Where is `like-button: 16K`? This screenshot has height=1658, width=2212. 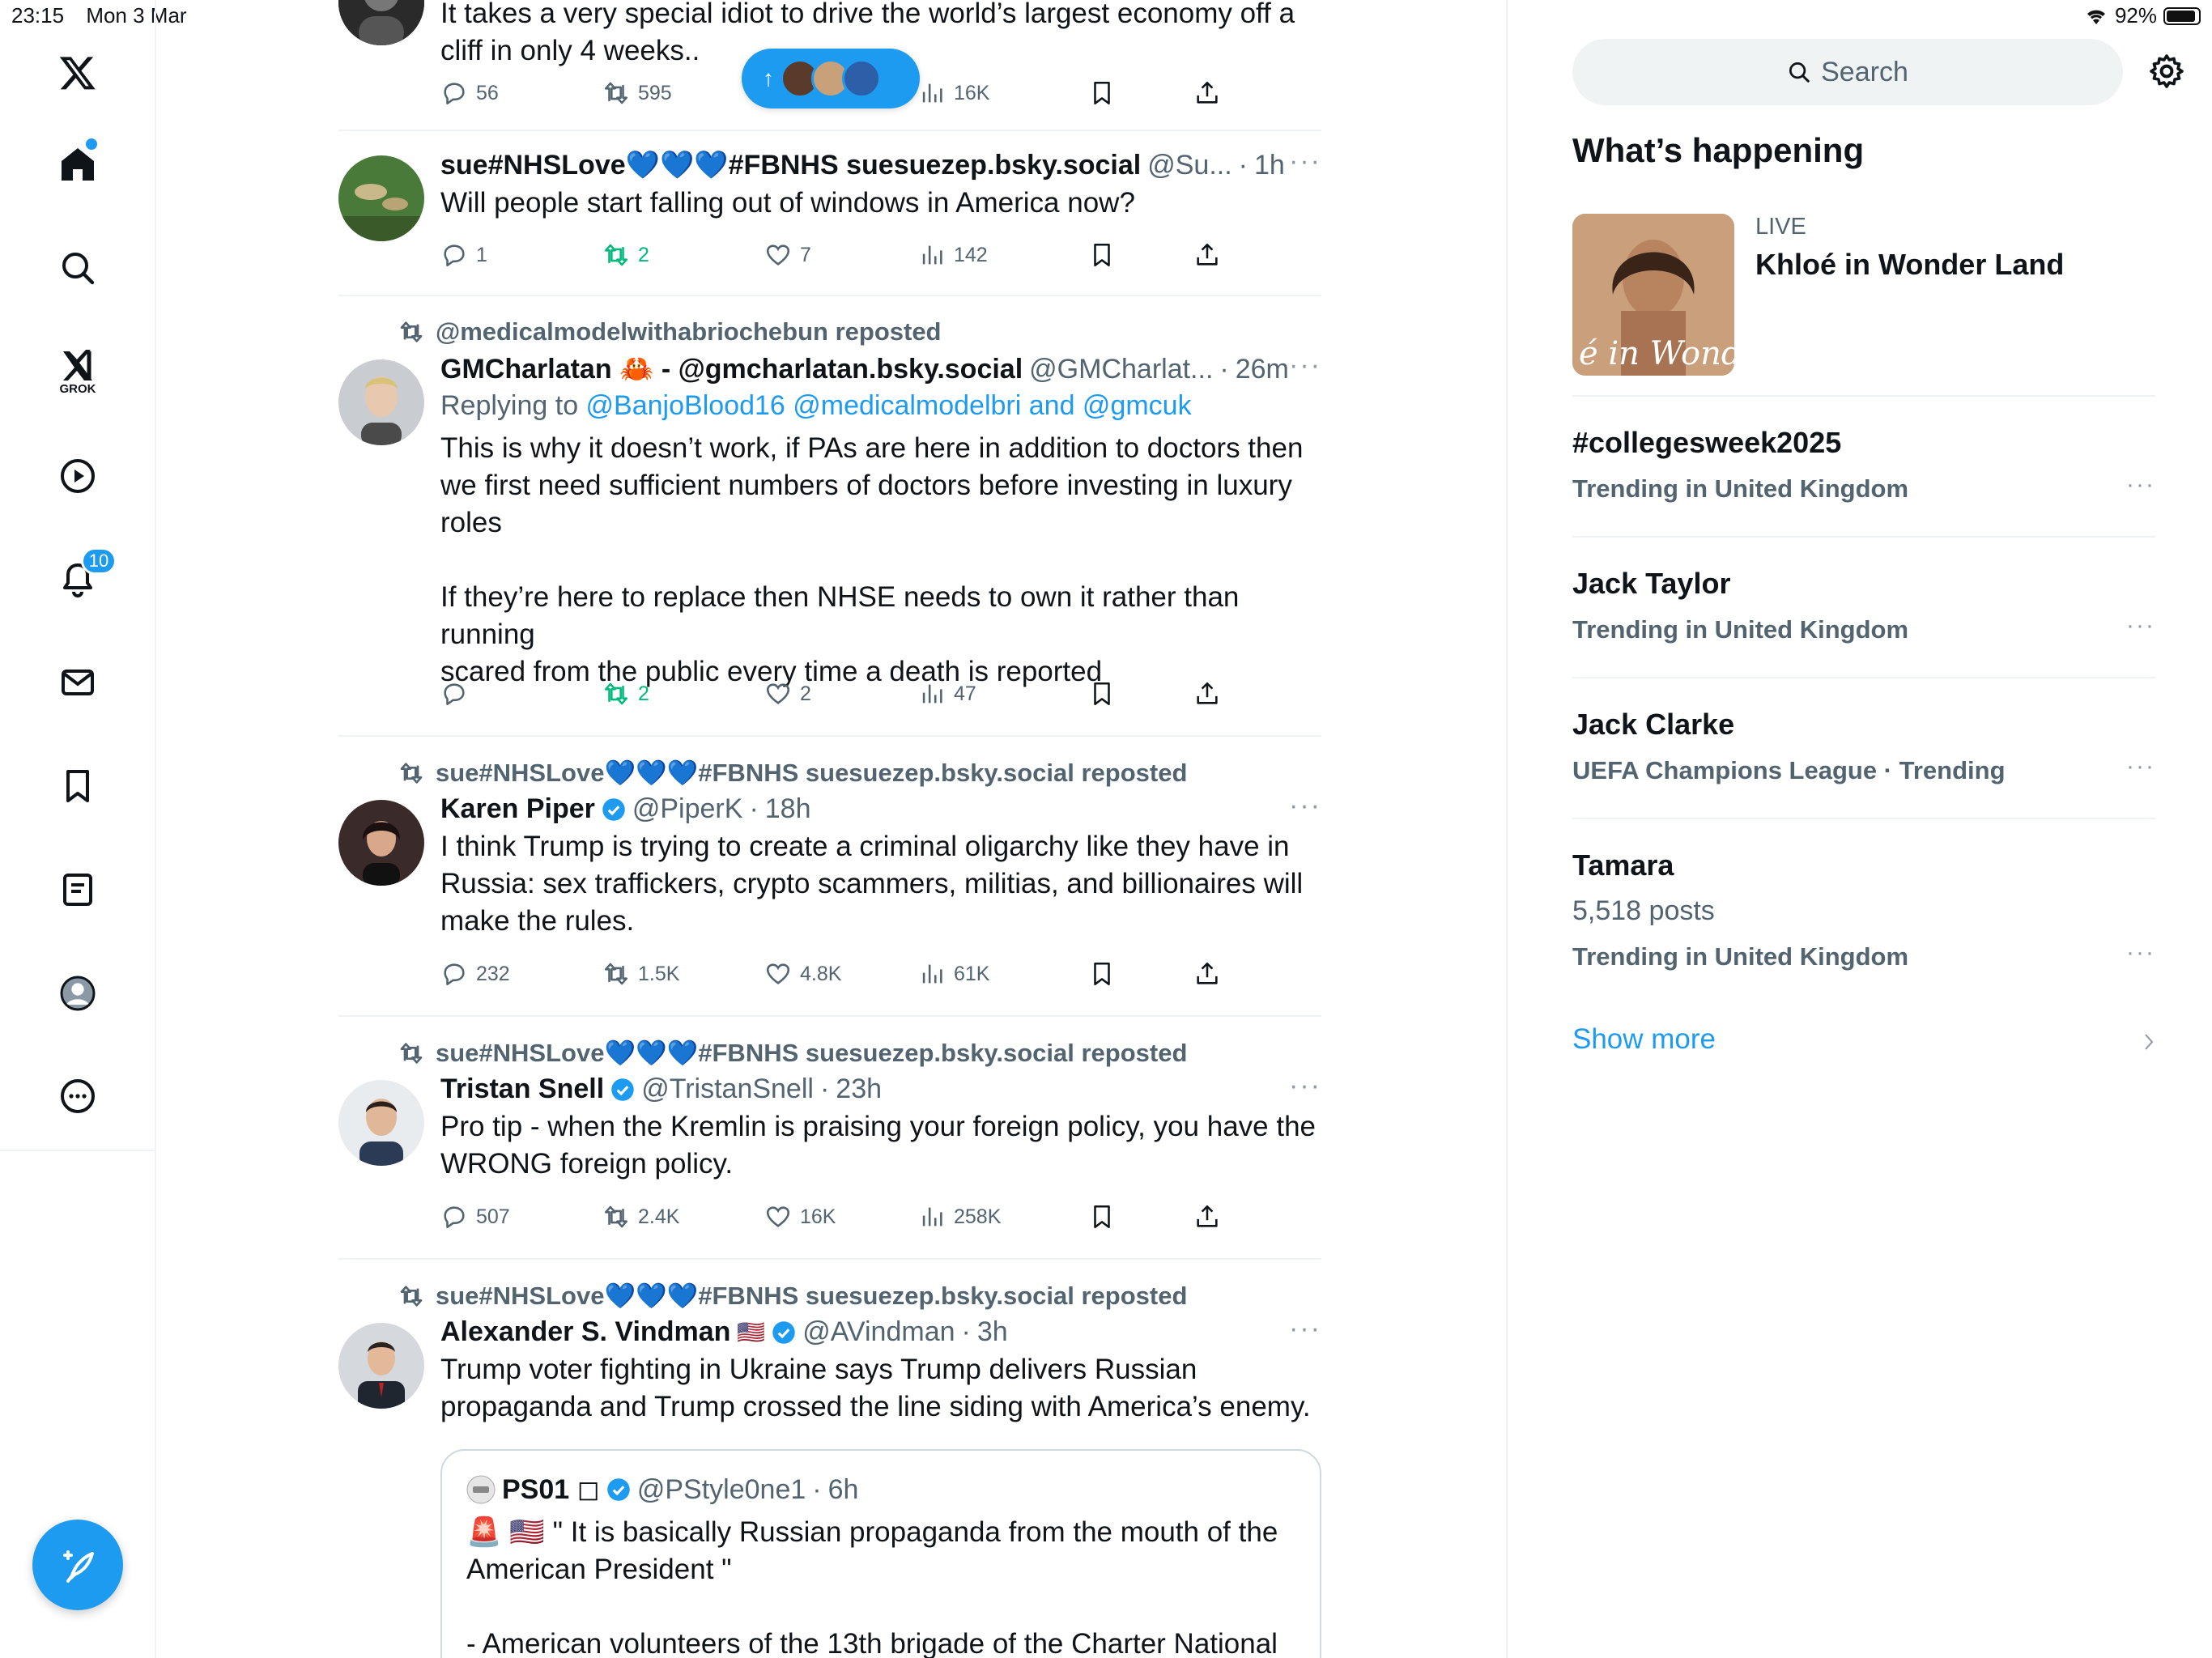 like-button: 16K is located at coordinates (800, 1217).